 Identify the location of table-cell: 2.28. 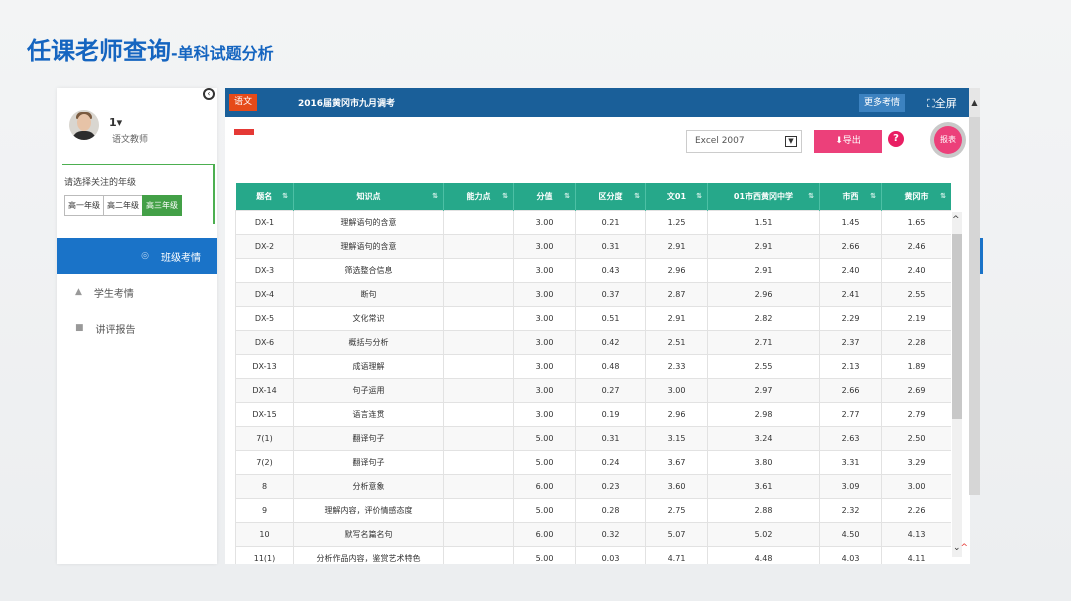
(916, 342).